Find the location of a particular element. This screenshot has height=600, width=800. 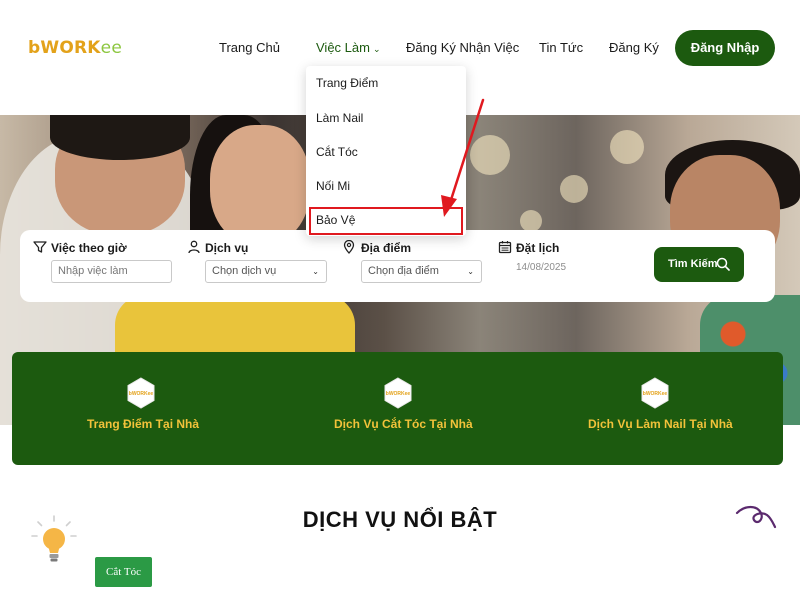

search-button: Tìm Kiếm is located at coordinates (699, 264).